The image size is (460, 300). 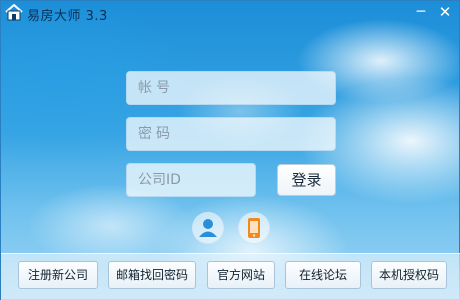 I want to click on register-company-button: 注册新公司, so click(x=58, y=275).